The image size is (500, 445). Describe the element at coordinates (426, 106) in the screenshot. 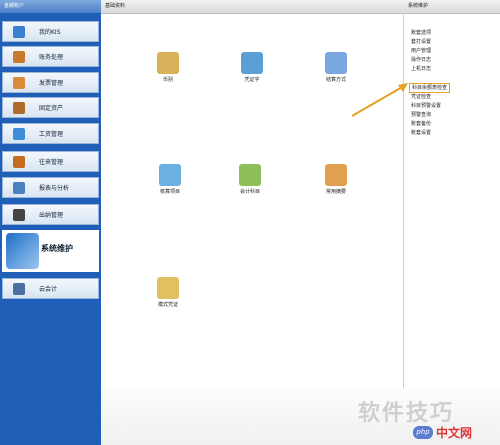

I see `right-item-warning-settings: 科目预警设置` at that location.